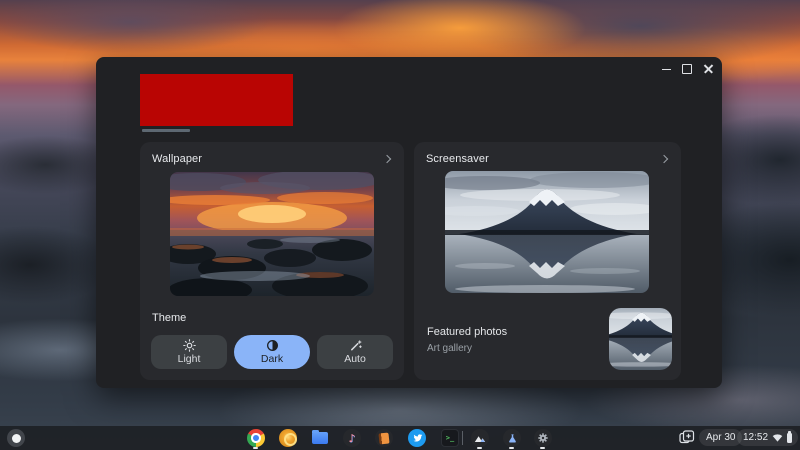 This screenshot has height=450, width=800. What do you see at coordinates (450, 348) in the screenshot?
I see `featured-photos-subtitle: Art gallery` at bounding box center [450, 348].